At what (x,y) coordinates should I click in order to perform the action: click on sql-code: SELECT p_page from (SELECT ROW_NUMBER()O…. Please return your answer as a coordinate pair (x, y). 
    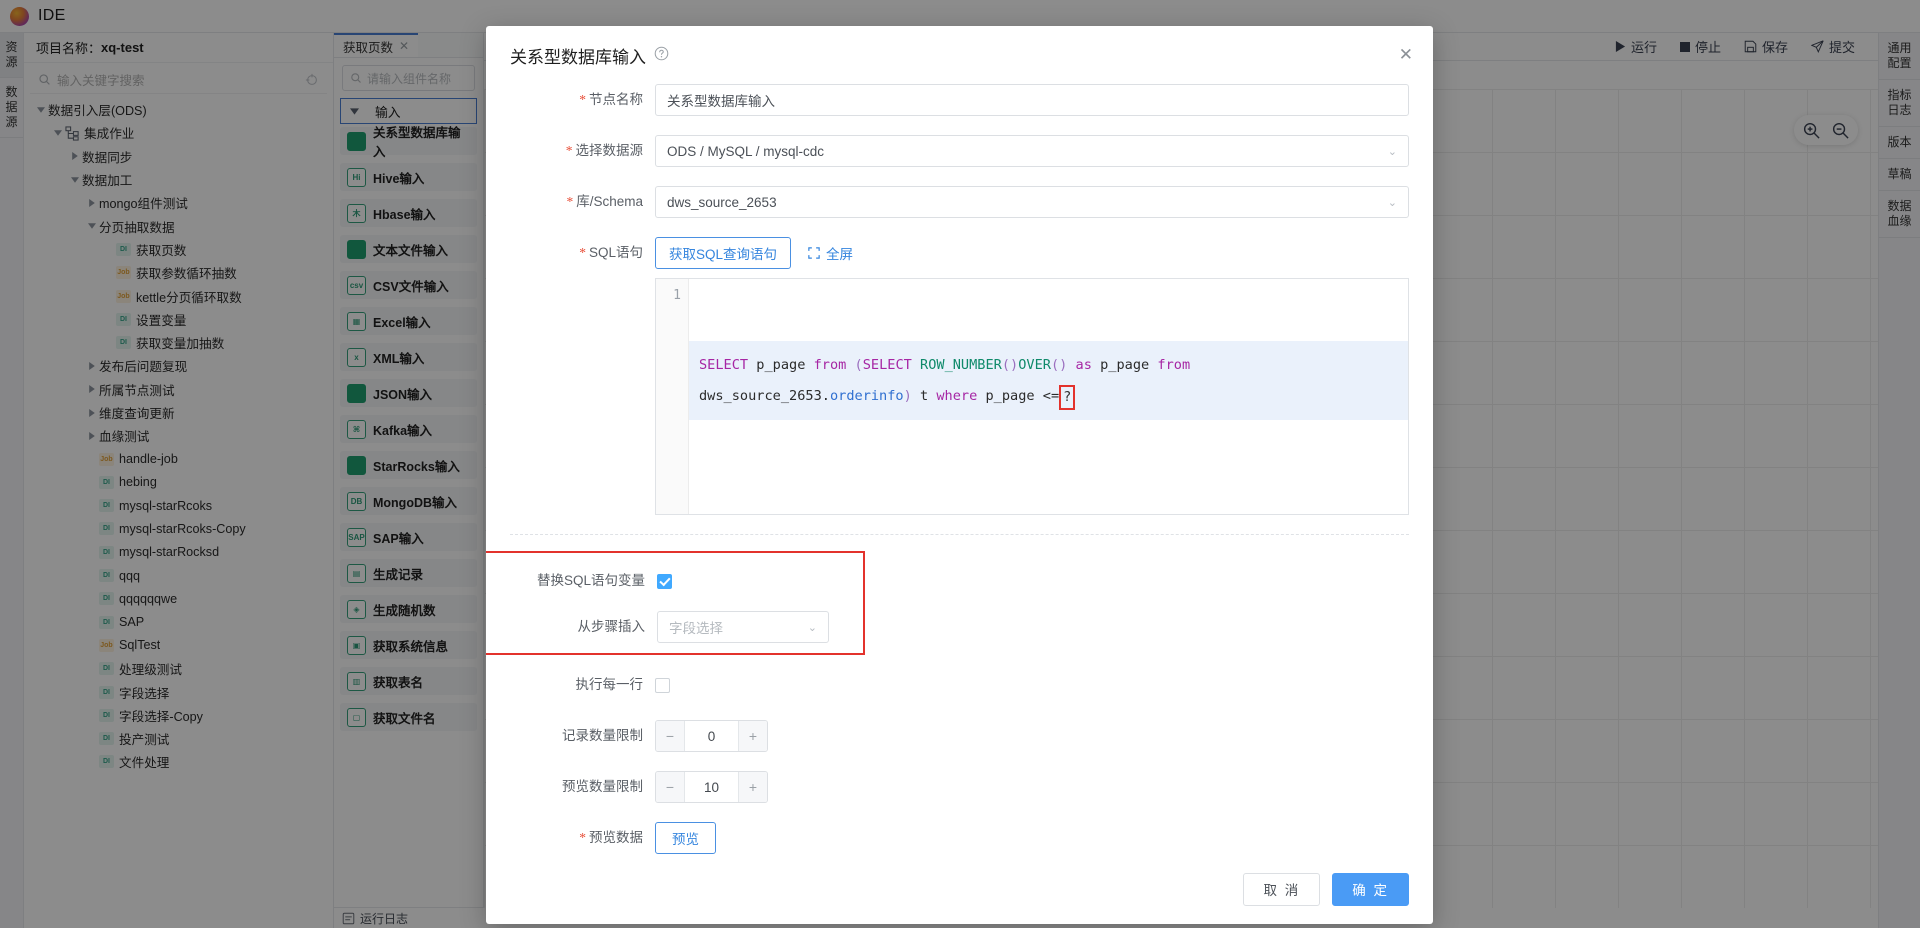
    Looking at the image, I should click on (1048, 396).